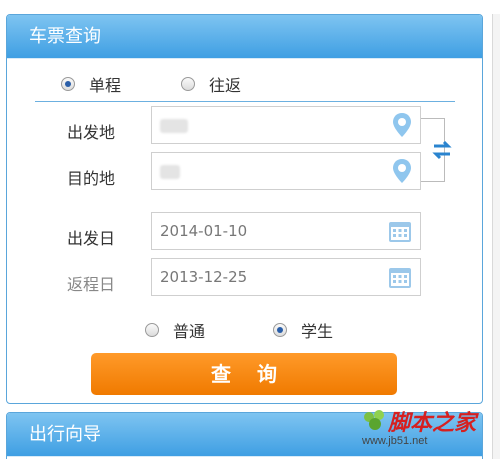 This screenshot has width=500, height=459. I want to click on section-divider, so click(245, 101).